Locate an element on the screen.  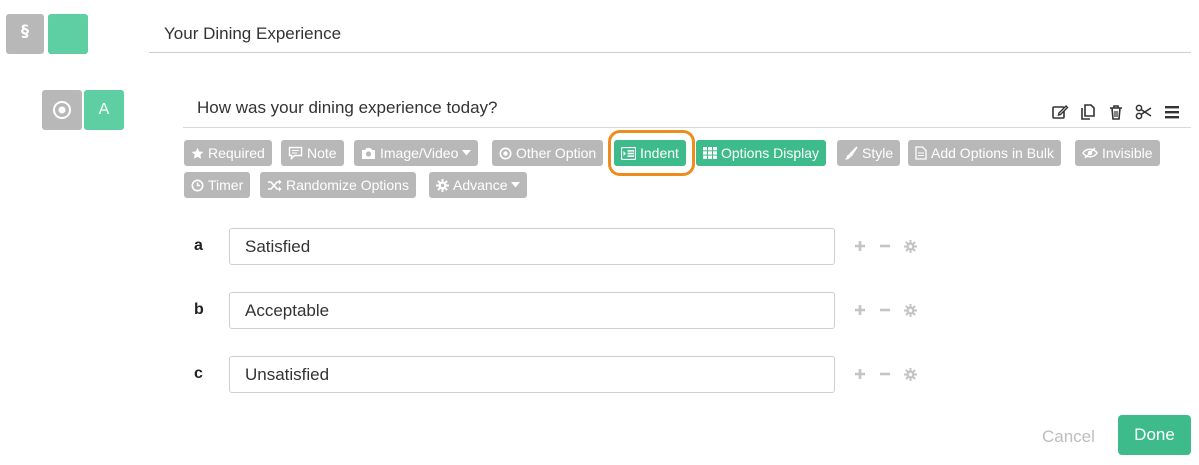
randomize-options-button: Randomize Options is located at coordinates (338, 185).